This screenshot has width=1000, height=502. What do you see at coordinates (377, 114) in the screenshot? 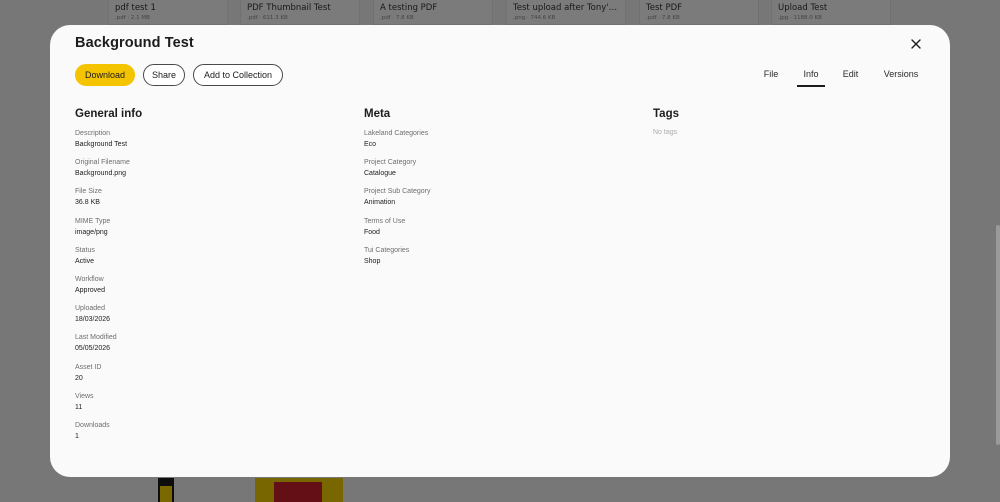
I see `meta-heading: Meta` at bounding box center [377, 114].